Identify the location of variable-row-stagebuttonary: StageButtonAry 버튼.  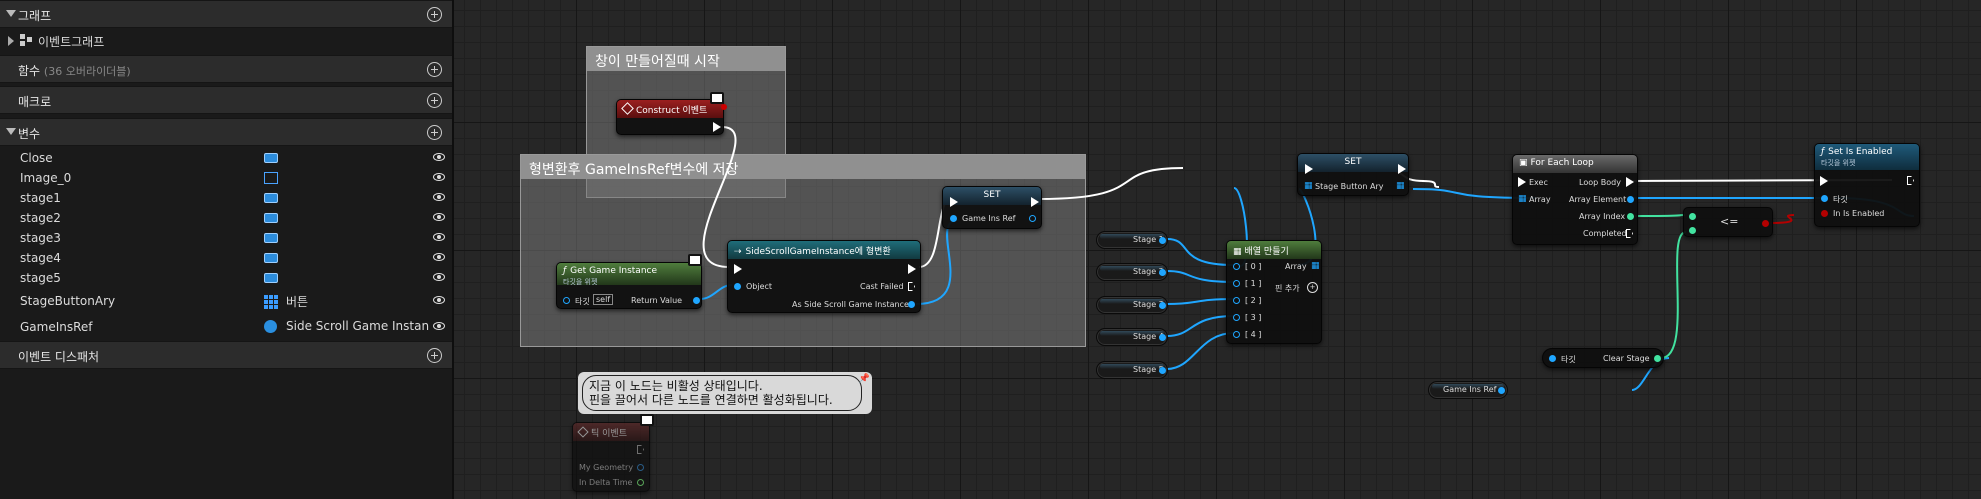
(226, 301).